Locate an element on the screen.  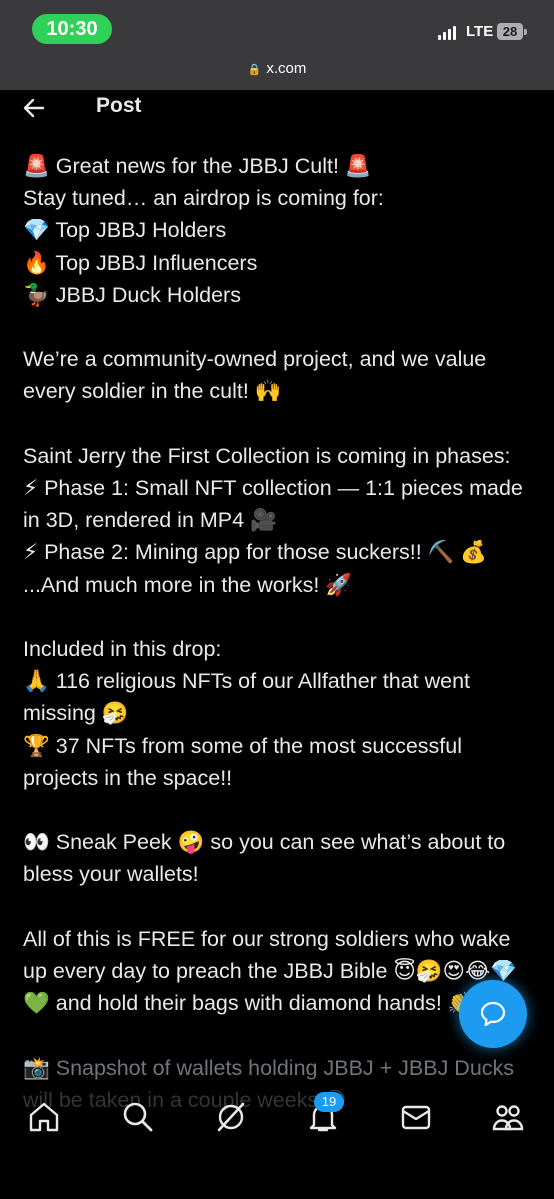
battery-tip is located at coordinates (525, 32).